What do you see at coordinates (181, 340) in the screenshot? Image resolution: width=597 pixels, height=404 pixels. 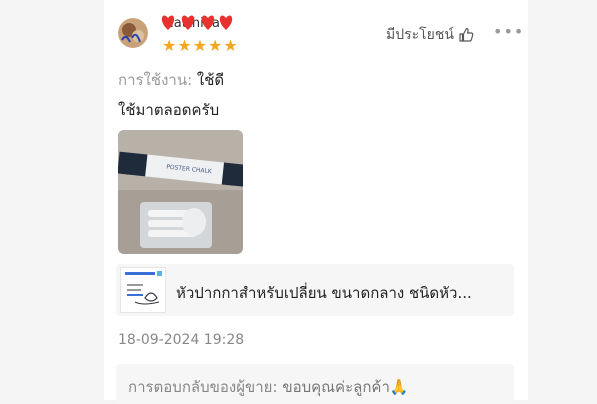 I see `review-date: 18-09-2024 19:28` at bounding box center [181, 340].